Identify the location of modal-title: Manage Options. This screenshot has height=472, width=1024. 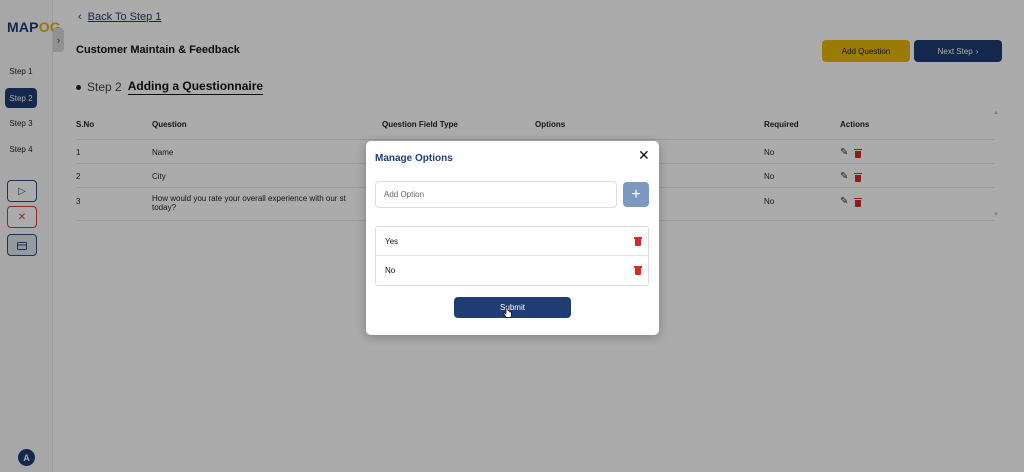
(414, 158).